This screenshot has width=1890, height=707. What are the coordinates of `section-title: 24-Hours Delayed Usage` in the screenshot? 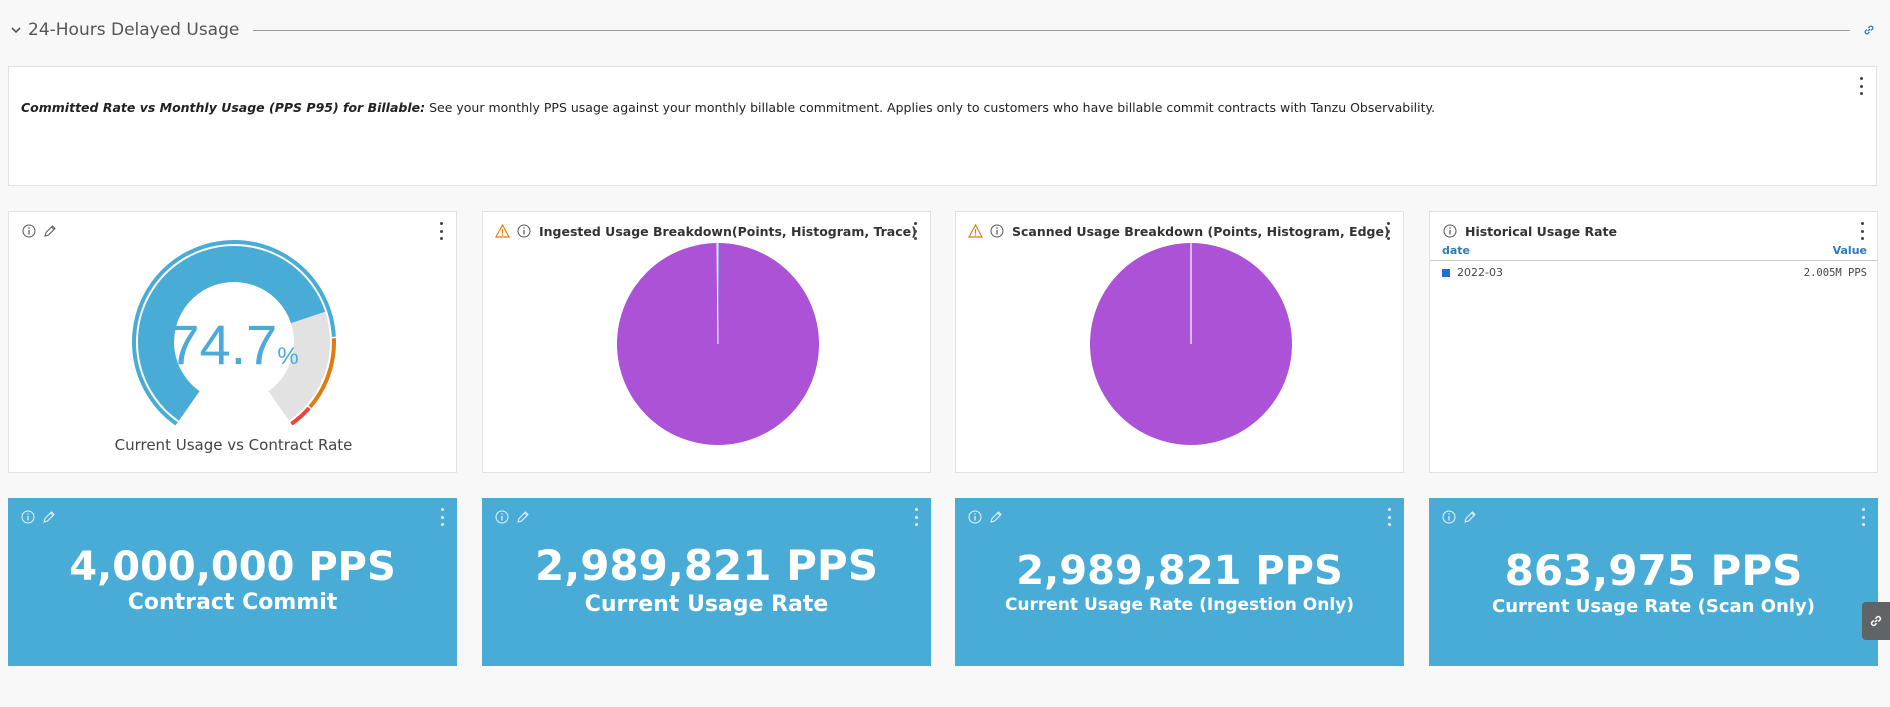 It's located at (133, 30).